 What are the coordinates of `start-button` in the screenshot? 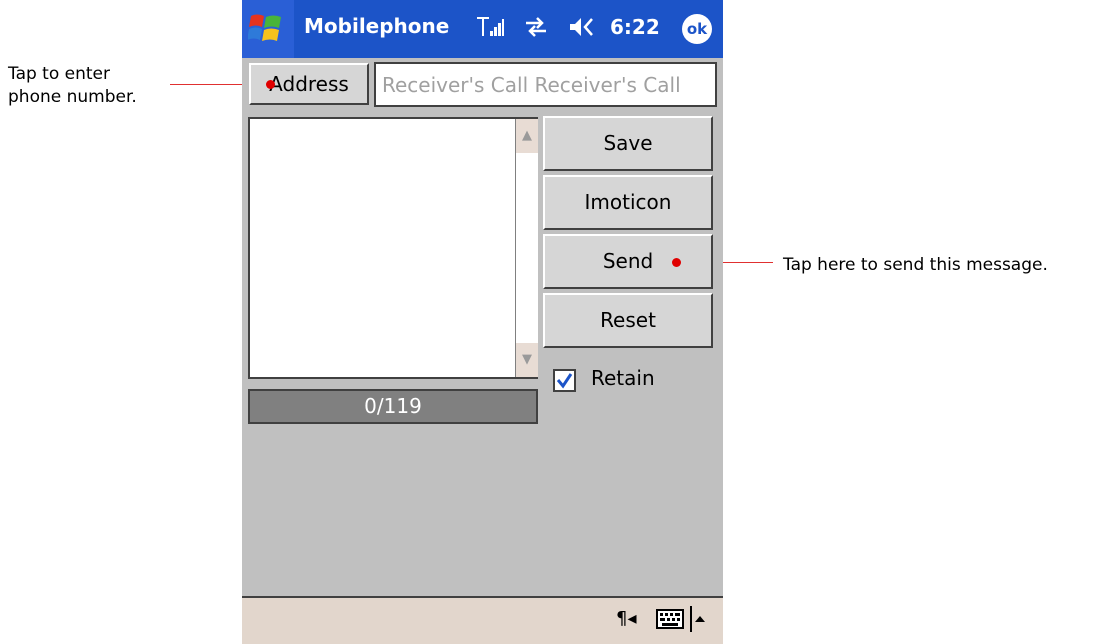 It's located at (268, 29).